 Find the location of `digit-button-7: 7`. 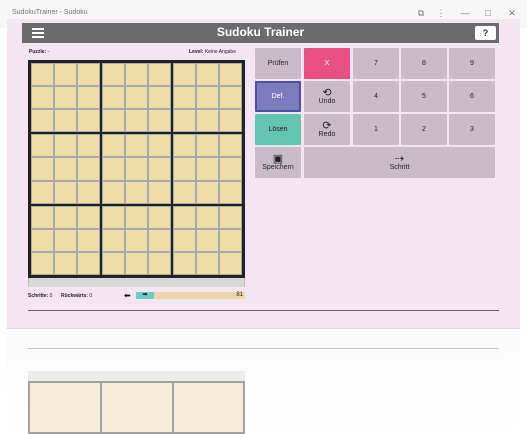

digit-button-7: 7 is located at coordinates (376, 63).